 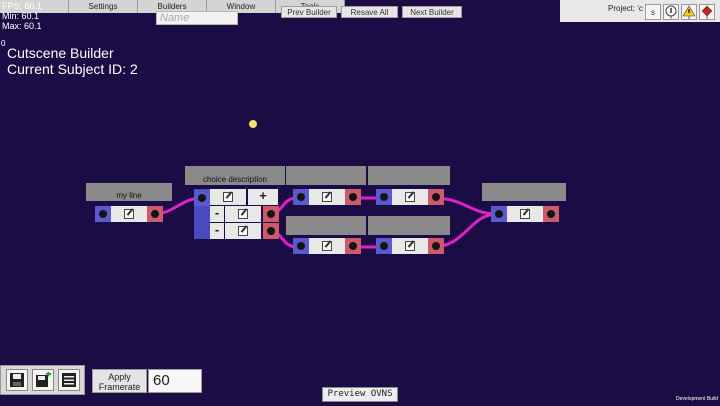 I want to click on preview-button: Preview OVNS, so click(x=360, y=394).